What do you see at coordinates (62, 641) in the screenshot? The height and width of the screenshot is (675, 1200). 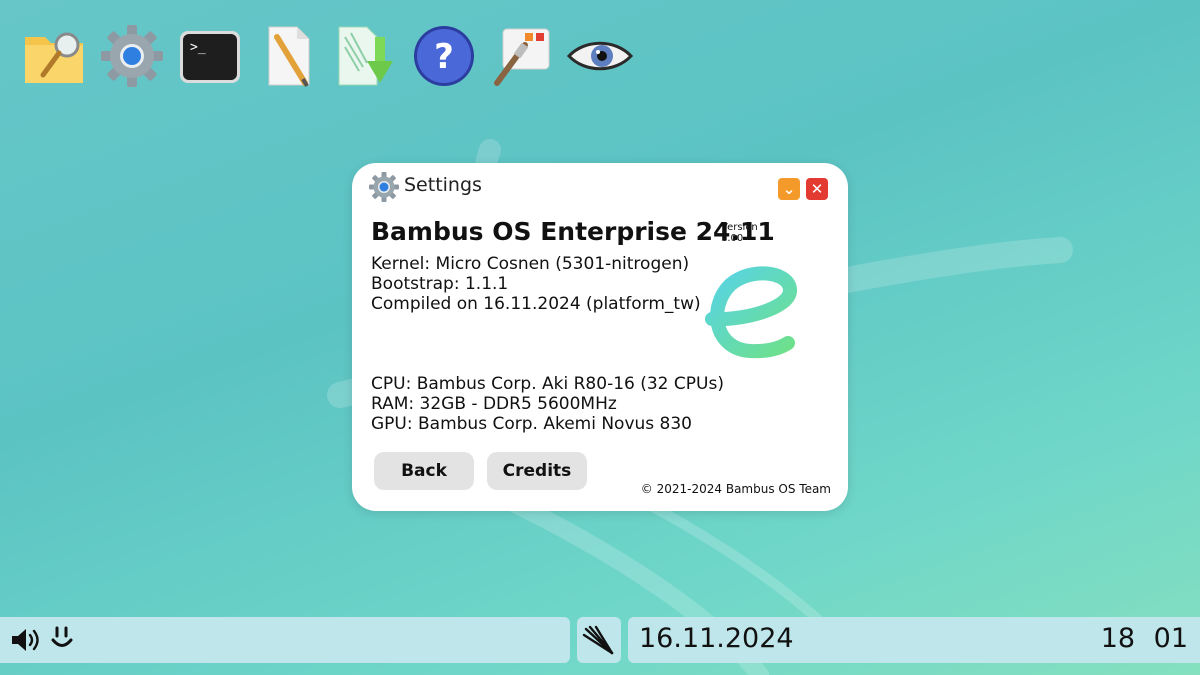 I see `smiley-icon` at bounding box center [62, 641].